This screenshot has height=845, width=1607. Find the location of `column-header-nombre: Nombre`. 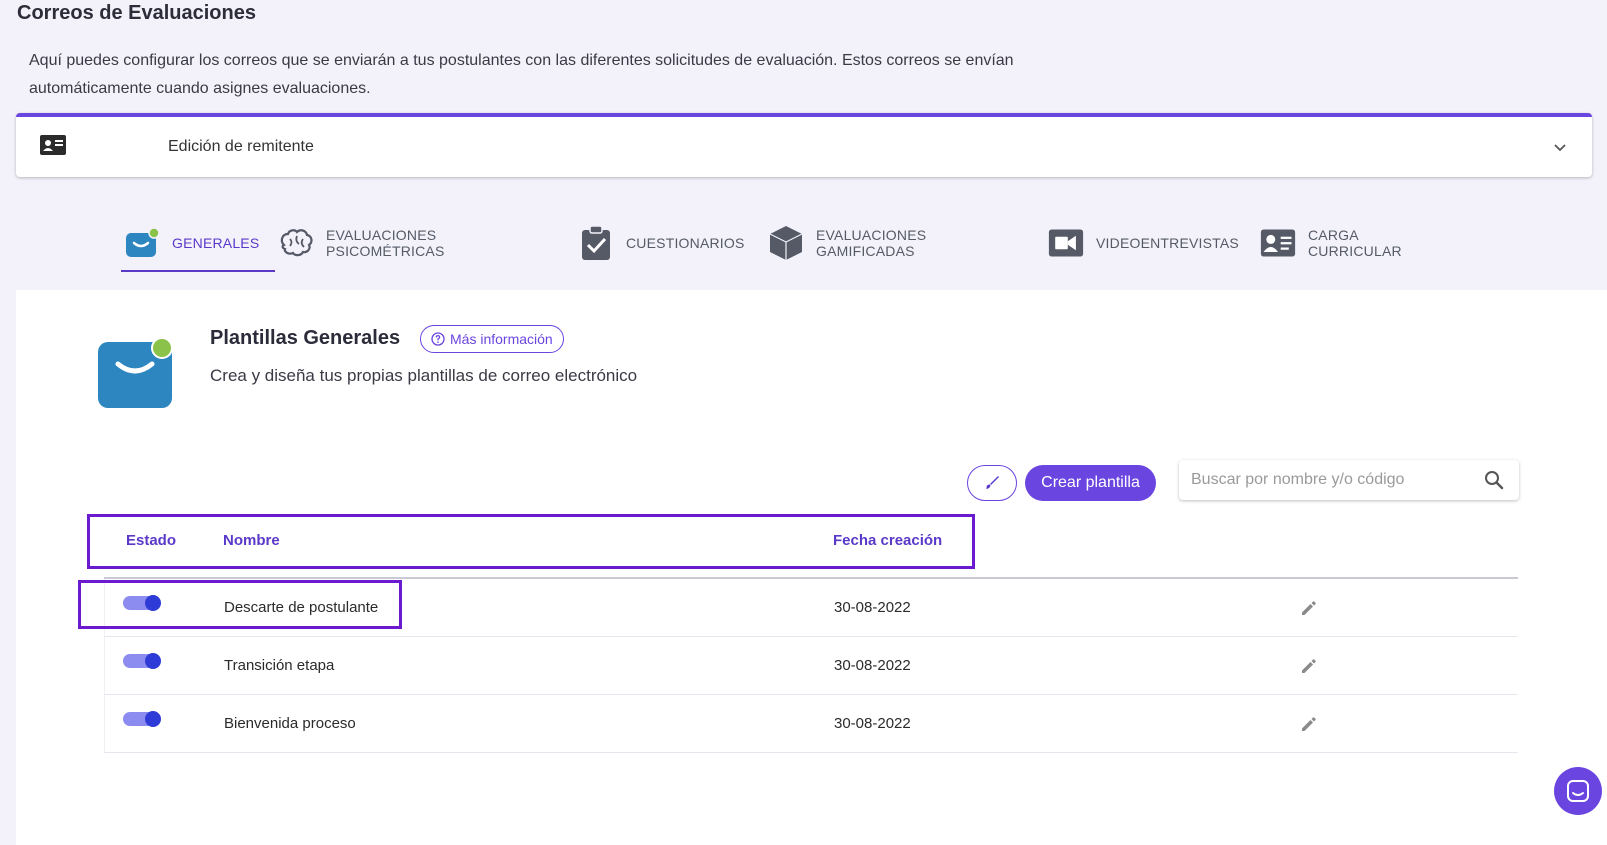

column-header-nombre: Nombre is located at coordinates (251, 540).